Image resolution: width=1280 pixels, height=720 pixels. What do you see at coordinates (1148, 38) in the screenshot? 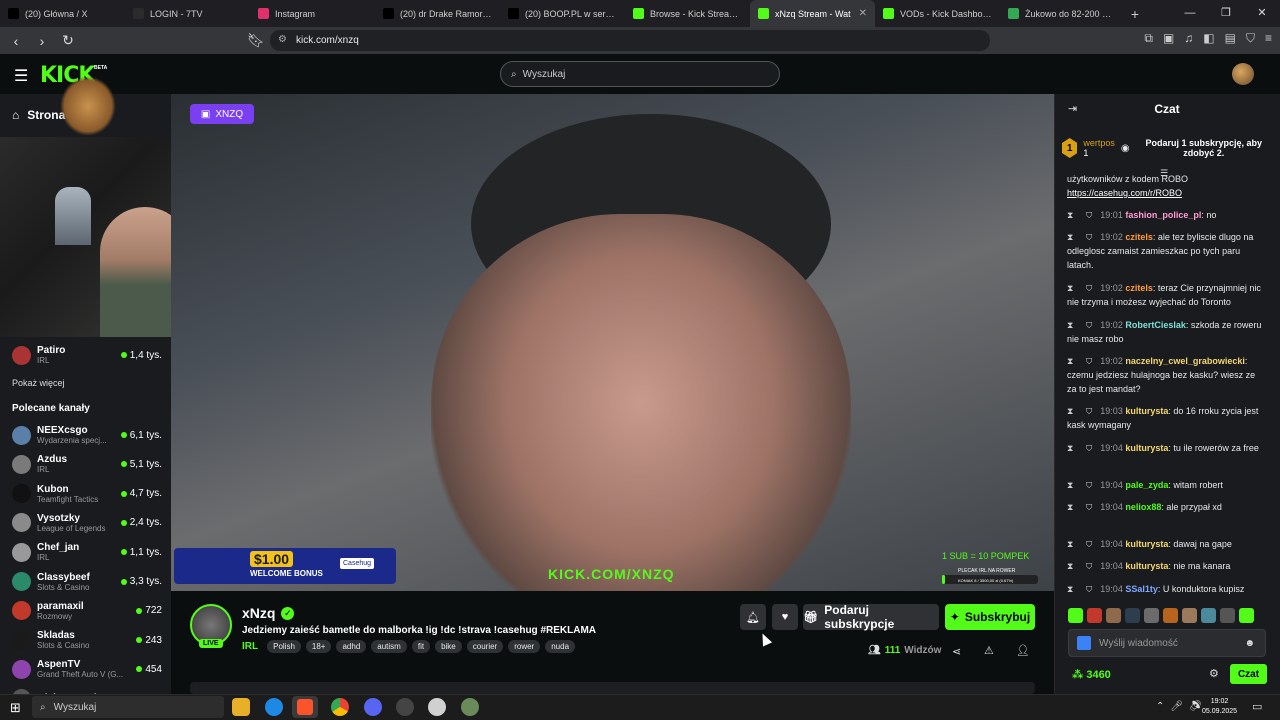
I see `extension-icon: ⧉` at bounding box center [1148, 38].